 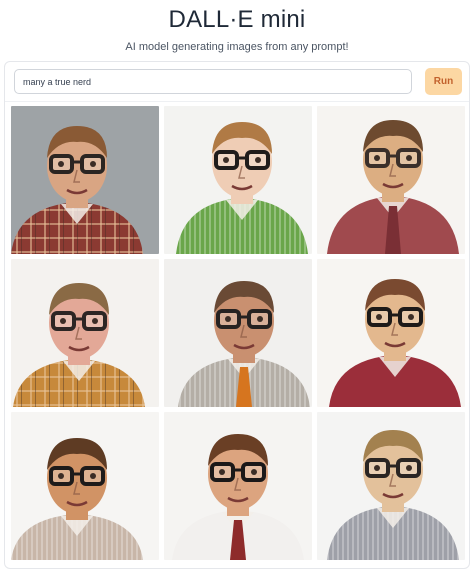 I want to click on divider, so click(x=237, y=101).